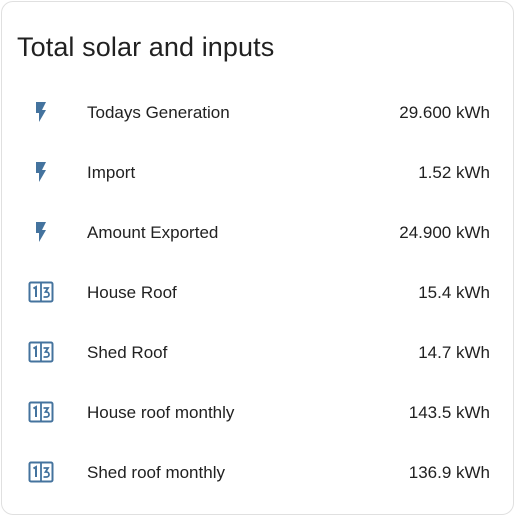 The image size is (517, 518). I want to click on entity-name: Shed roof monthly, so click(156, 472).